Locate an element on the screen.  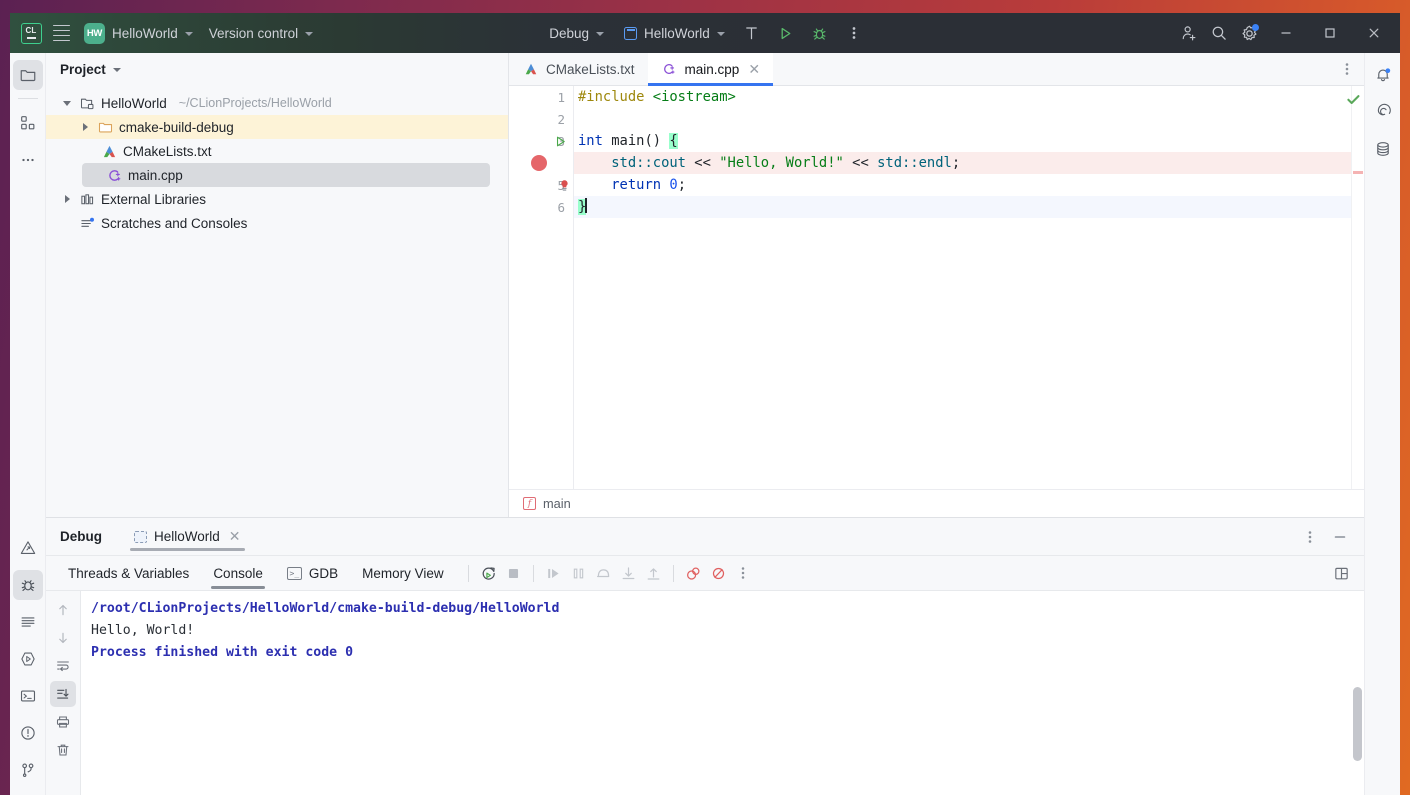
scroll-to-end-button is located at coordinates (63, 694).